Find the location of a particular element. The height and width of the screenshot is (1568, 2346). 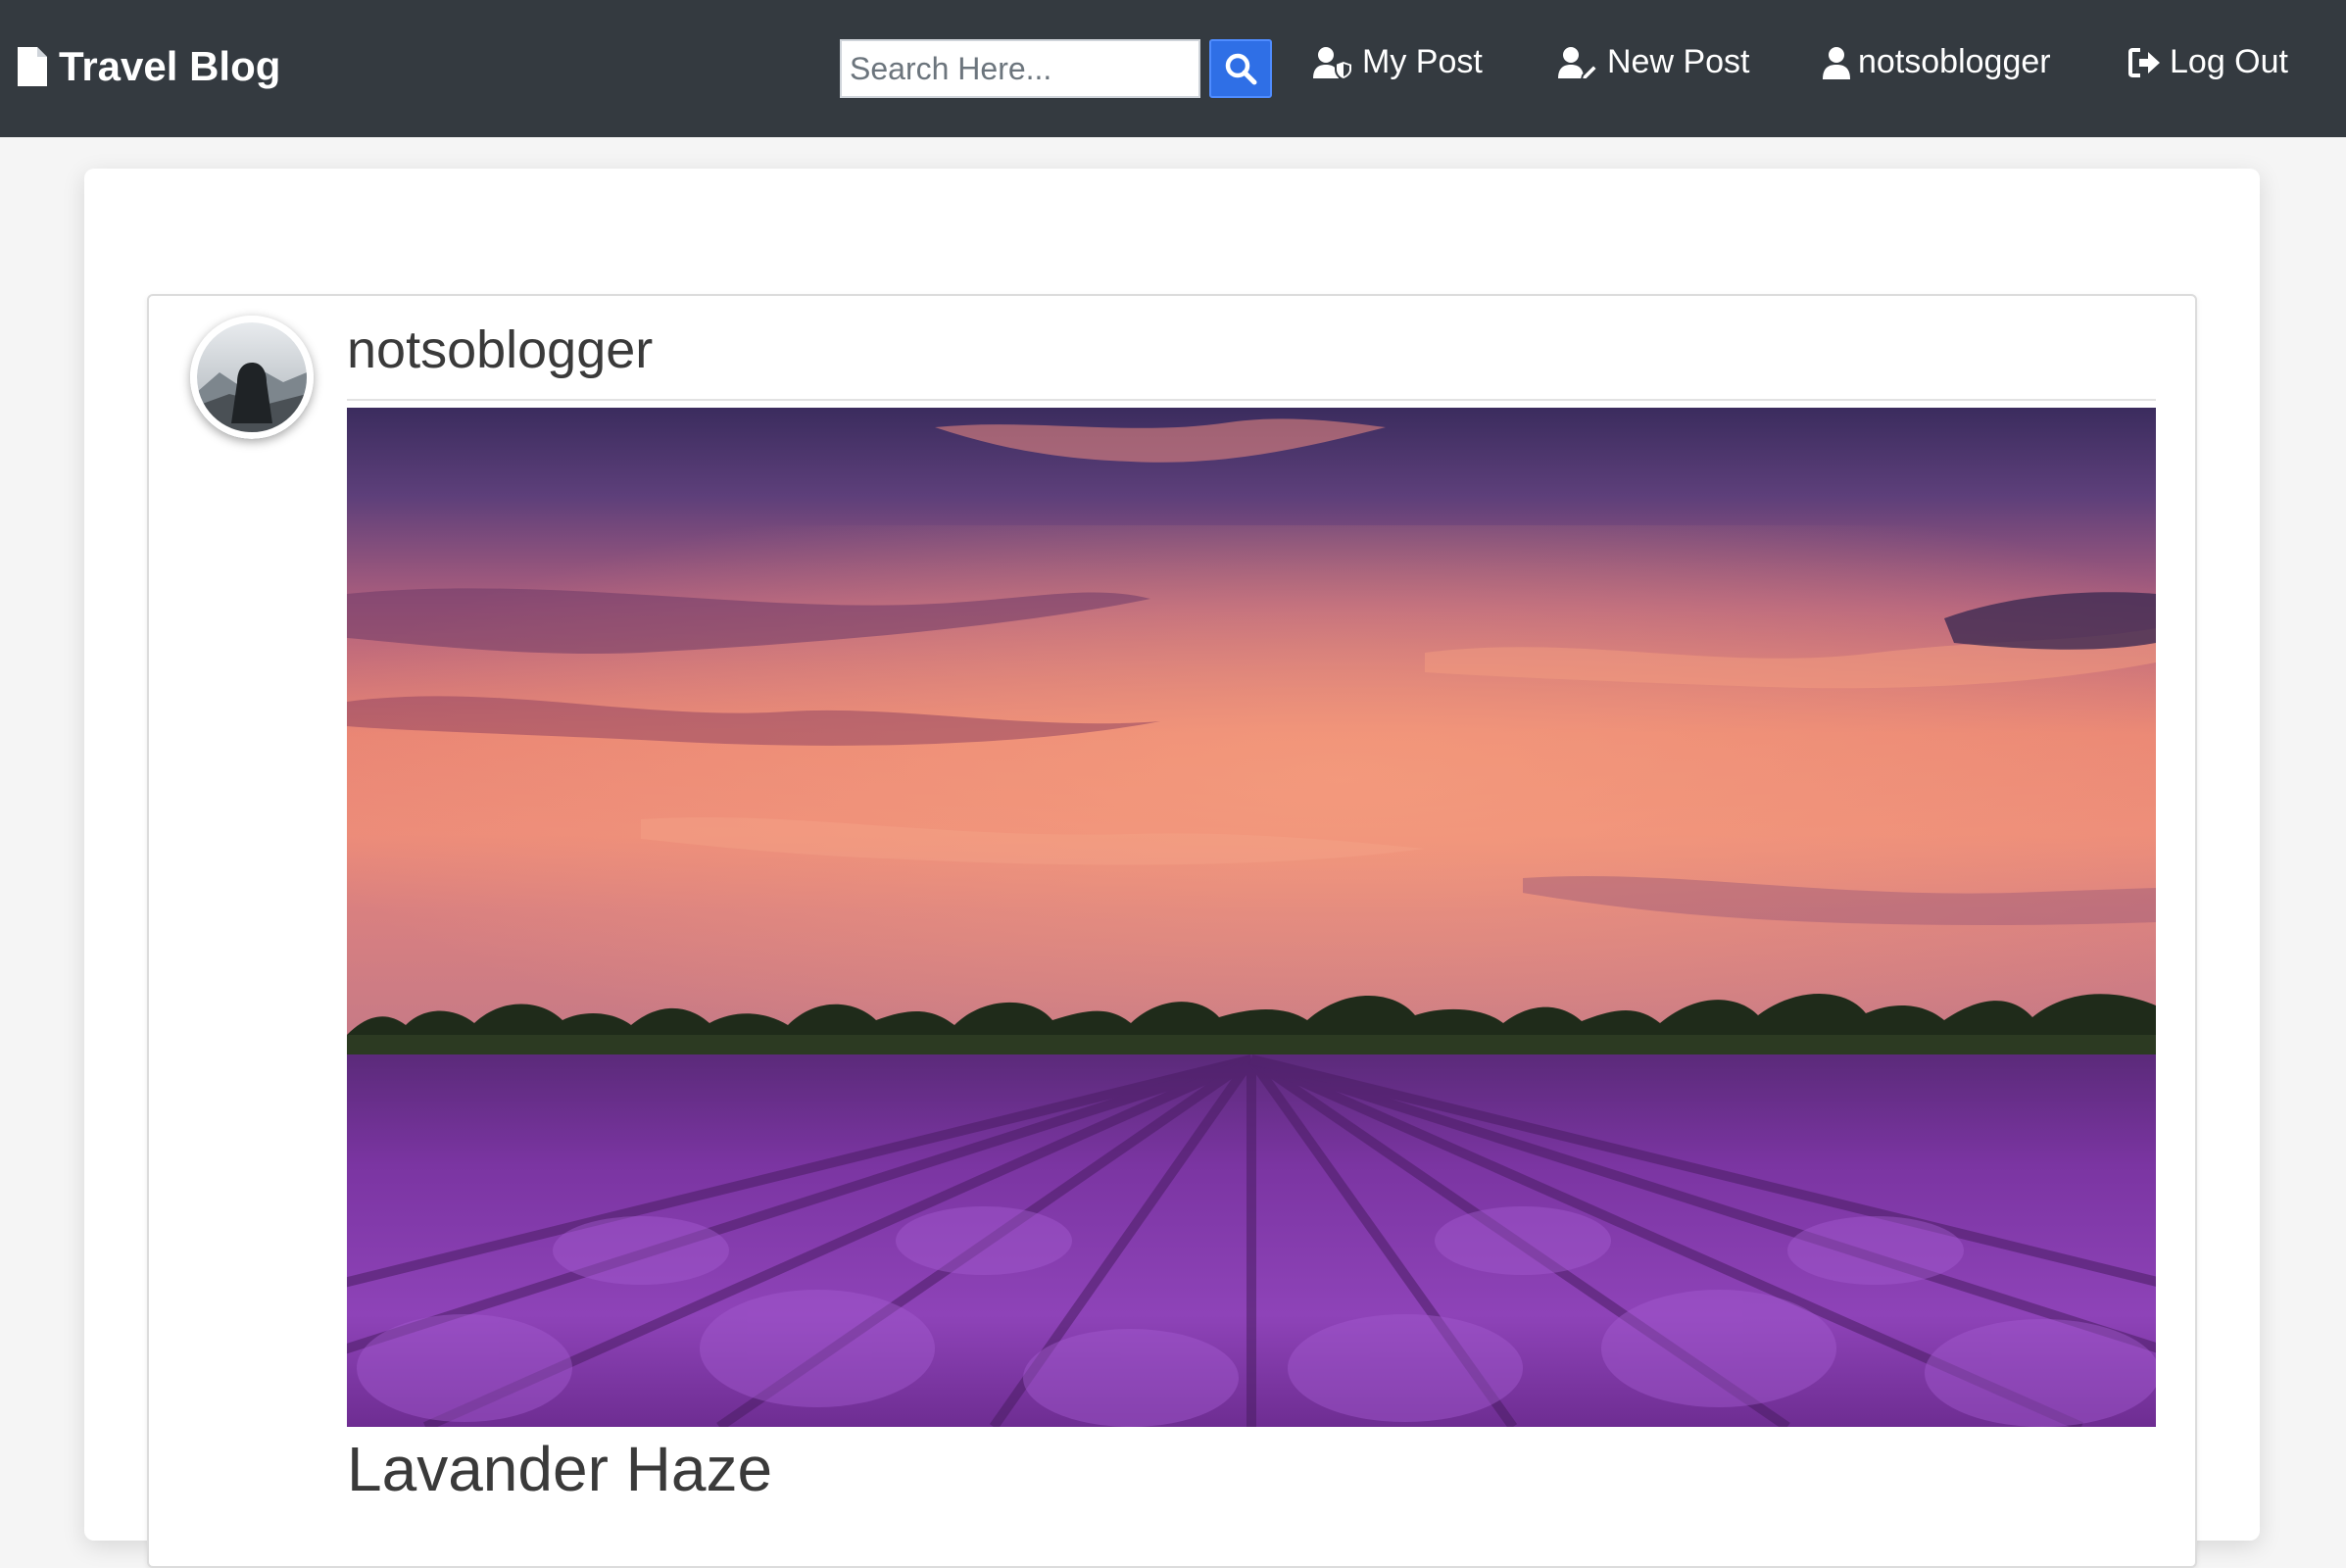

nav-my-post: My Post is located at coordinates (1398, 62).